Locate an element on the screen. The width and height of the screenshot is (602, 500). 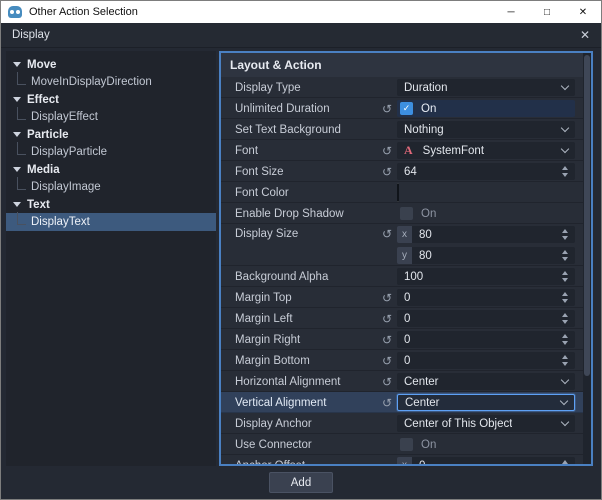
margin-right-spinner: 0 is located at coordinates (486, 339).